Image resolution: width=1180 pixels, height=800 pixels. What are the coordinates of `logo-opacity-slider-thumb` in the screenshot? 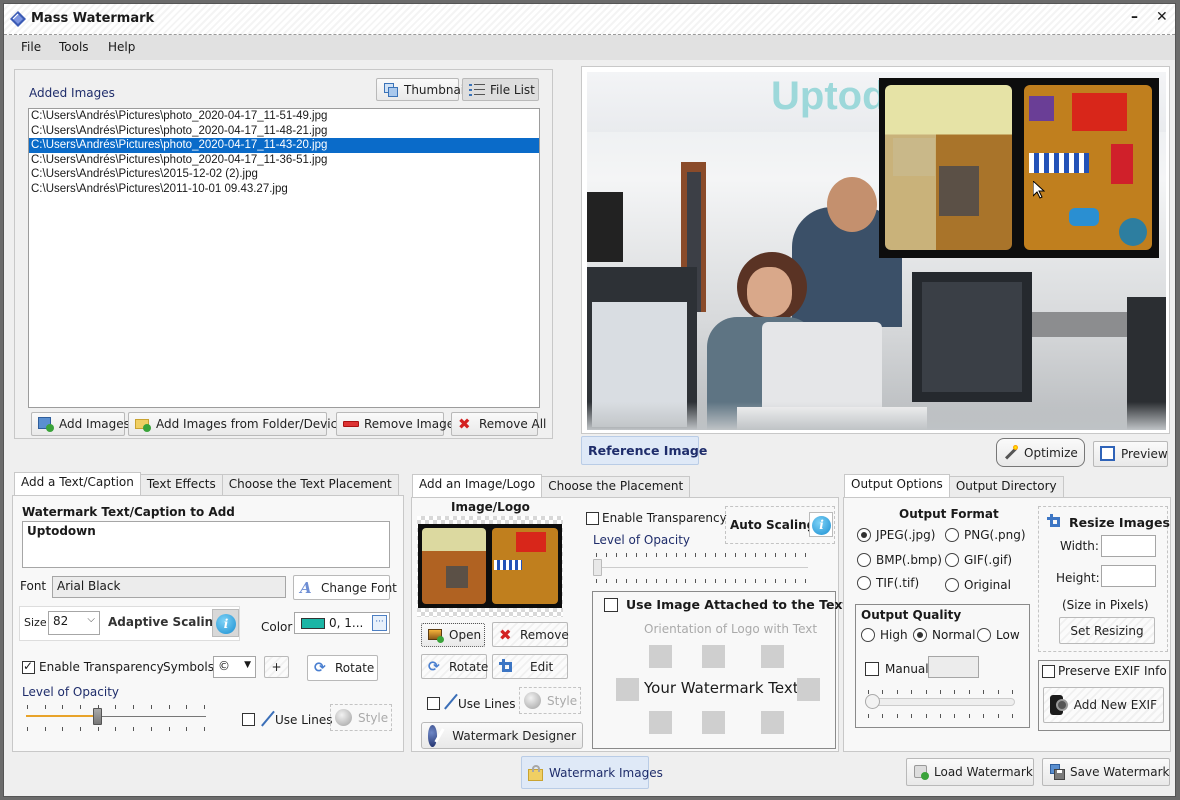 It's located at (597, 567).